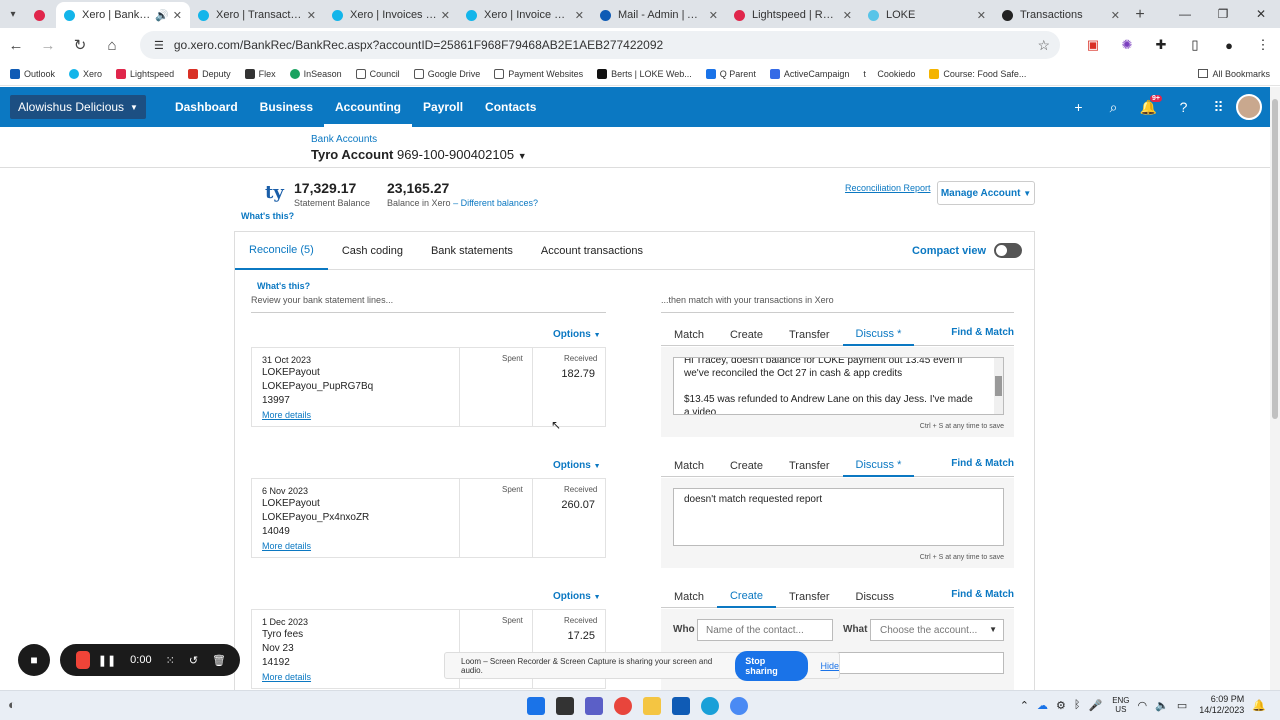 The width and height of the screenshot is (1280, 720). Describe the element at coordinates (315, 73) in the screenshot. I see `bookmark: InSeason` at that location.